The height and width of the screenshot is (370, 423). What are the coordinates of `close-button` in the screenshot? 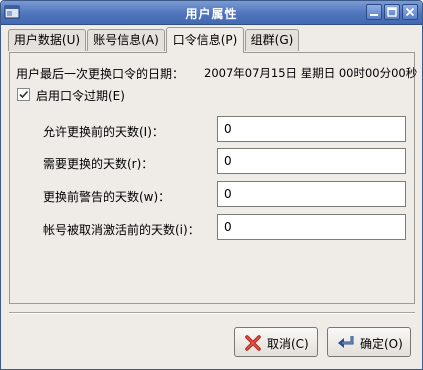 It's located at (410, 12).